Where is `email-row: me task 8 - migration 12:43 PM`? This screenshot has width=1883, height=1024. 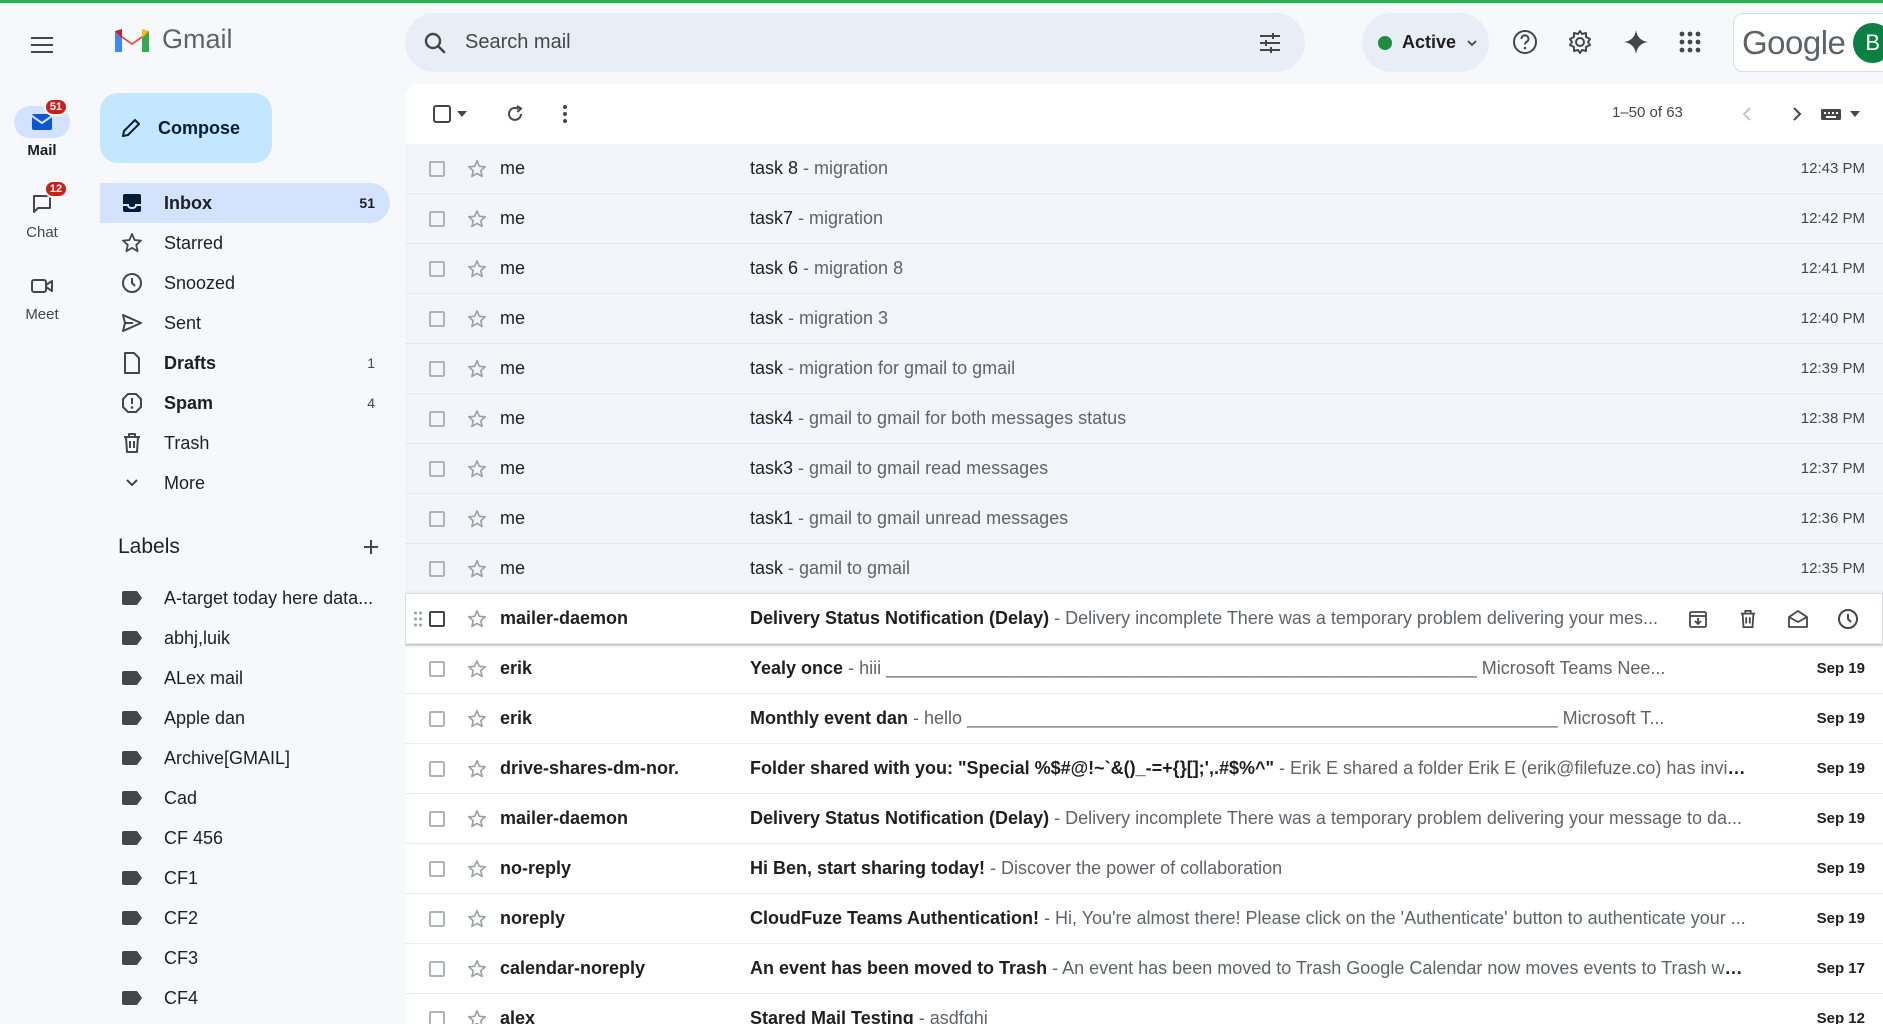 email-row: me task 8 - migration 12:43 PM is located at coordinates (1144, 169).